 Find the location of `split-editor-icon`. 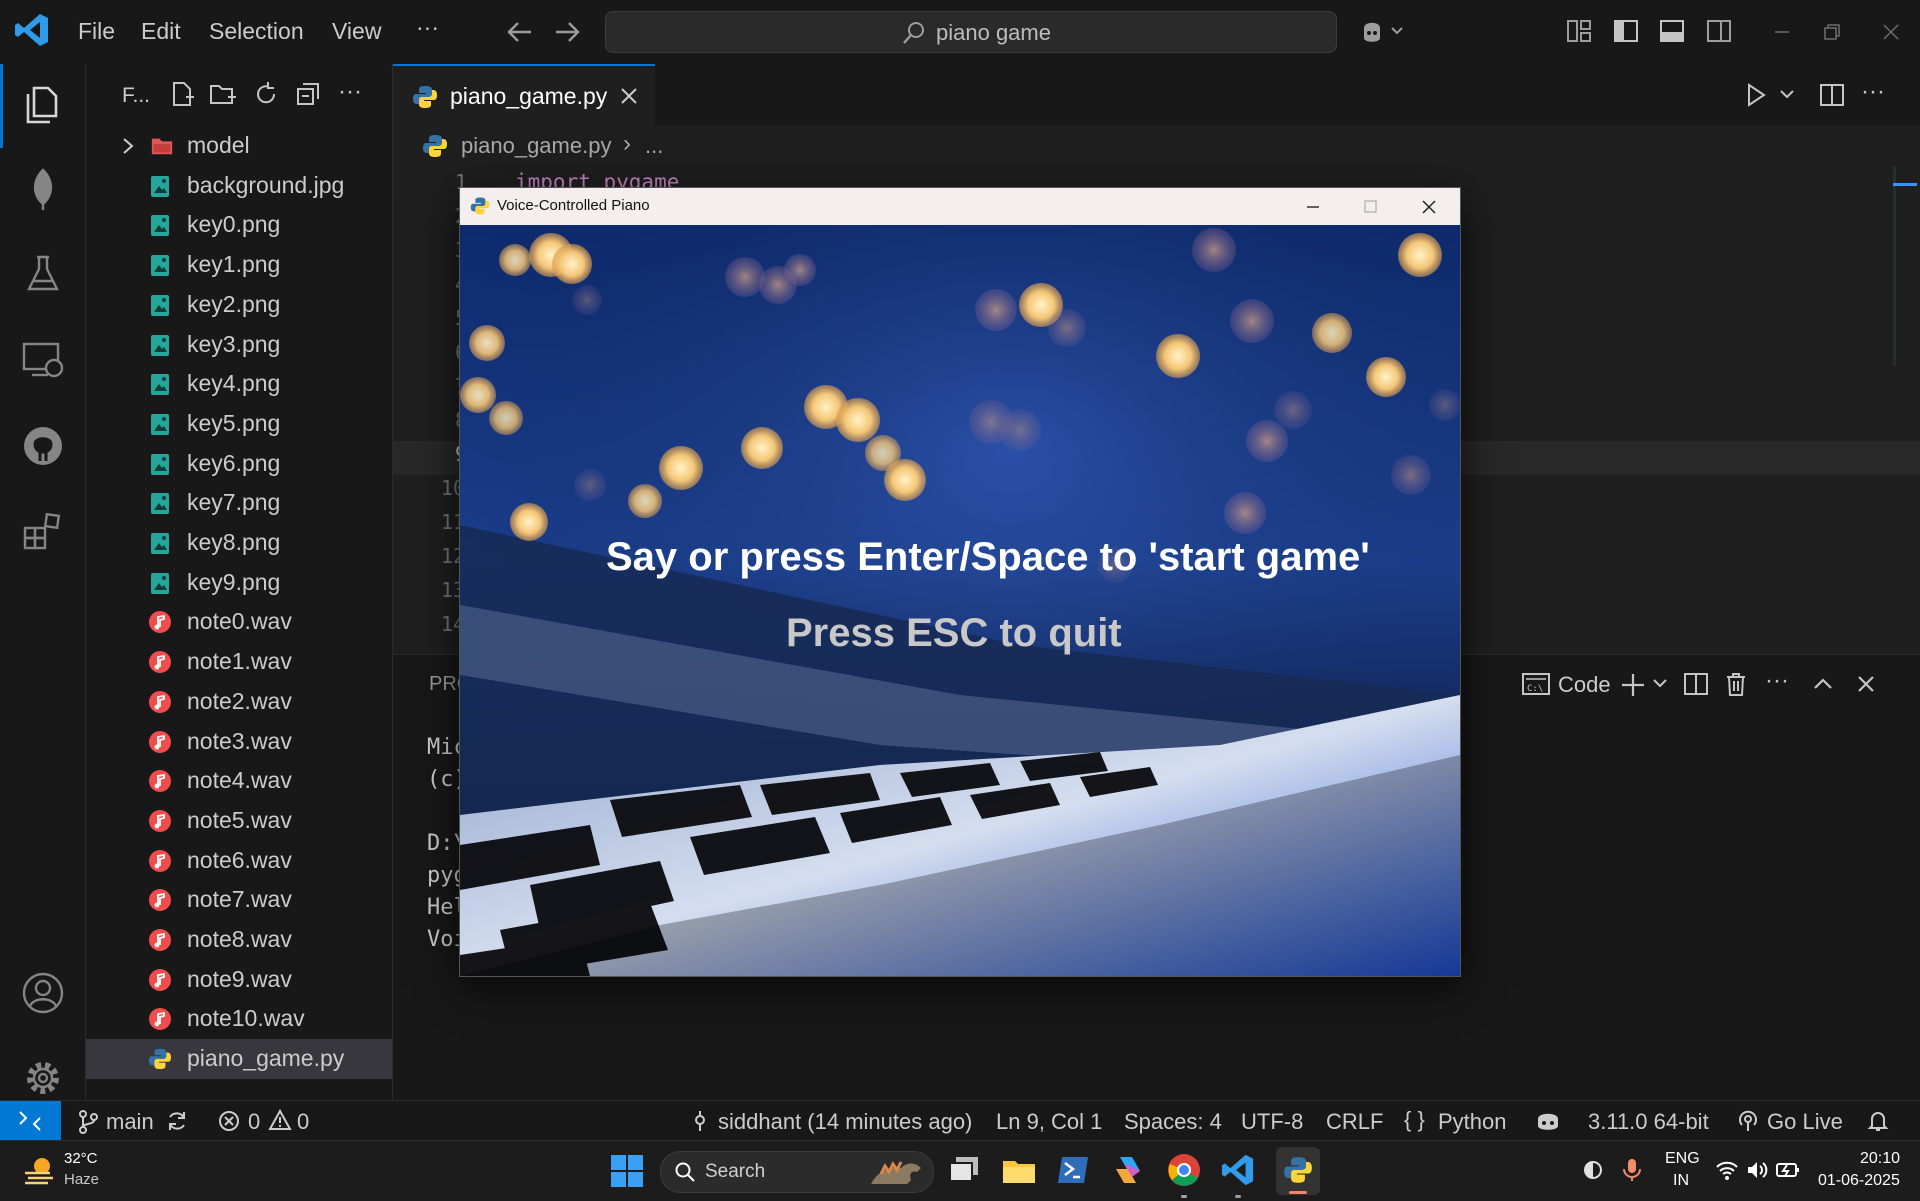

split-editor-icon is located at coordinates (1832, 95).